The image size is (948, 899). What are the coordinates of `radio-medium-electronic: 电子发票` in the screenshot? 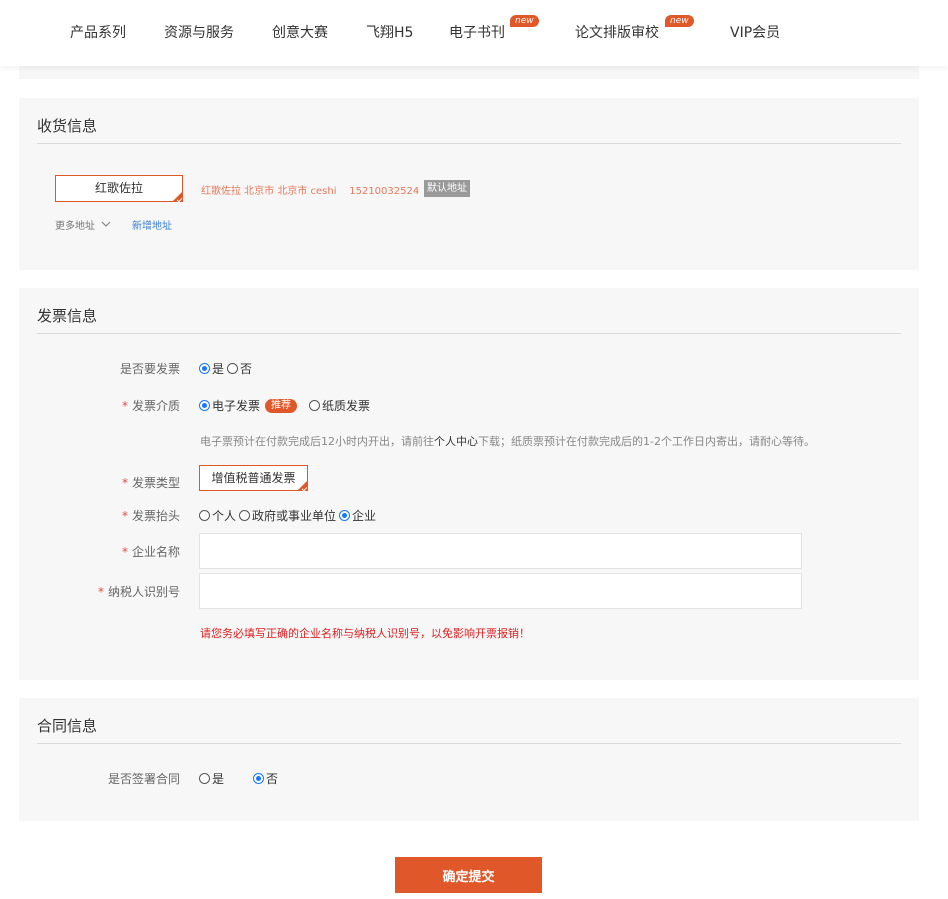 It's located at (229, 405).